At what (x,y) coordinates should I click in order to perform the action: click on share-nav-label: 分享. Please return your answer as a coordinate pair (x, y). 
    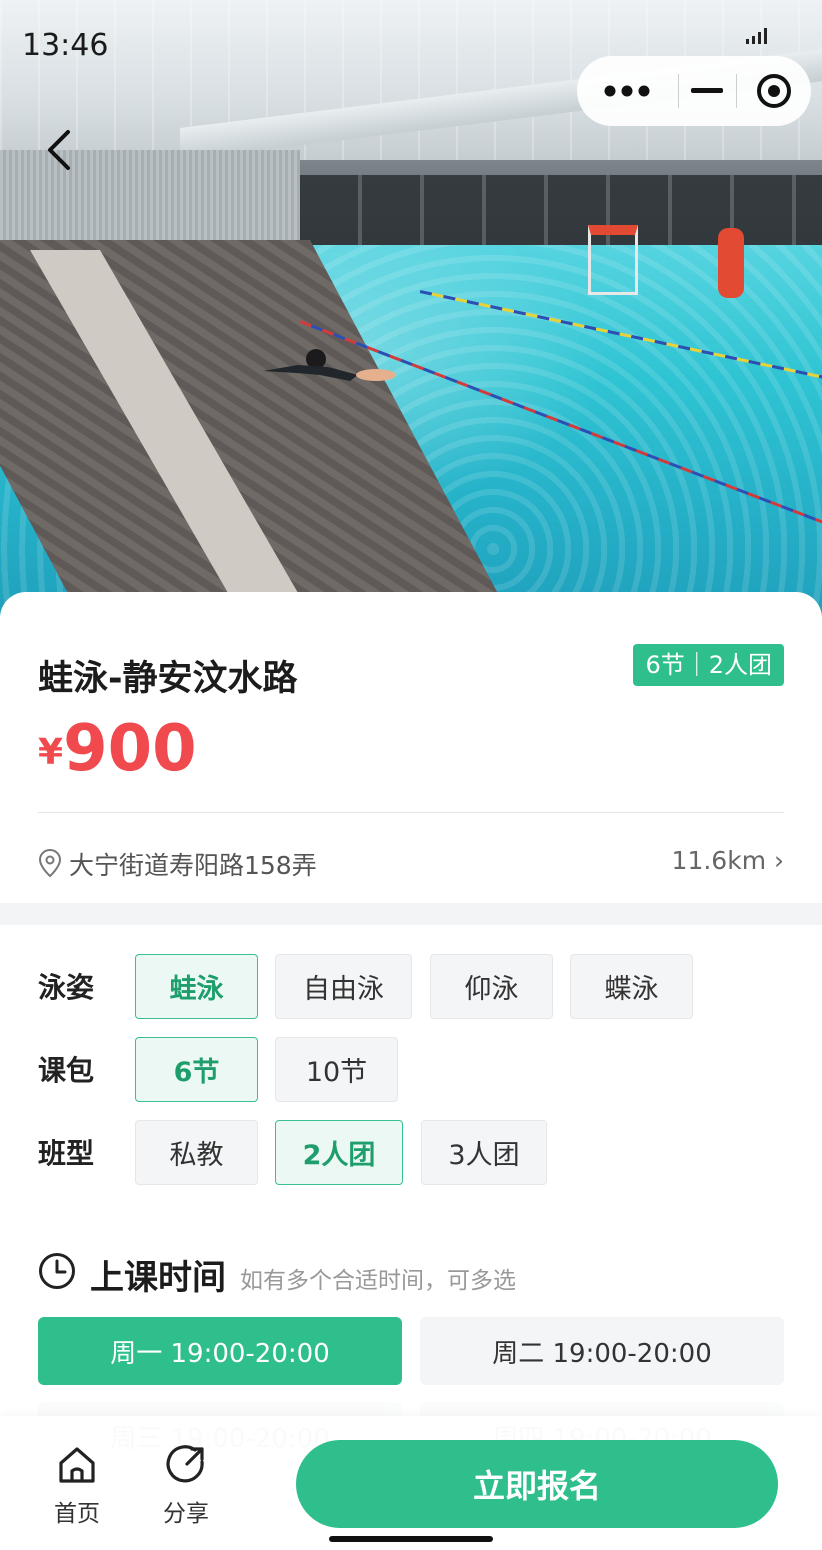
    Looking at the image, I should click on (186, 1514).